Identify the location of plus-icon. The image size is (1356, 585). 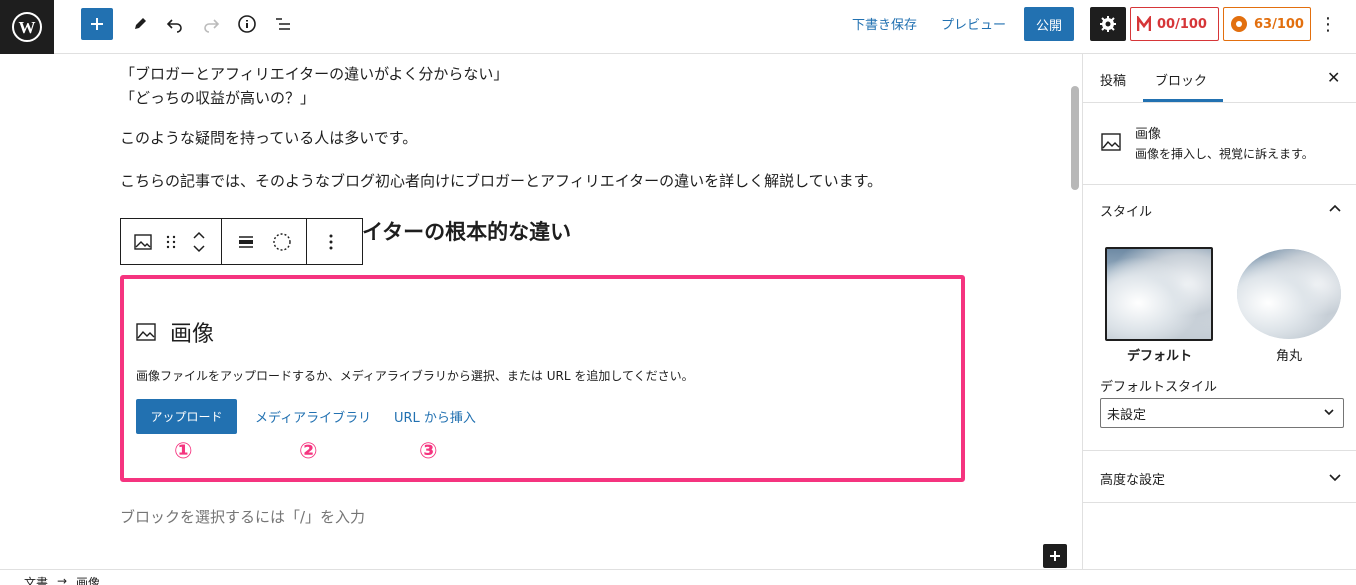
(1055, 556).